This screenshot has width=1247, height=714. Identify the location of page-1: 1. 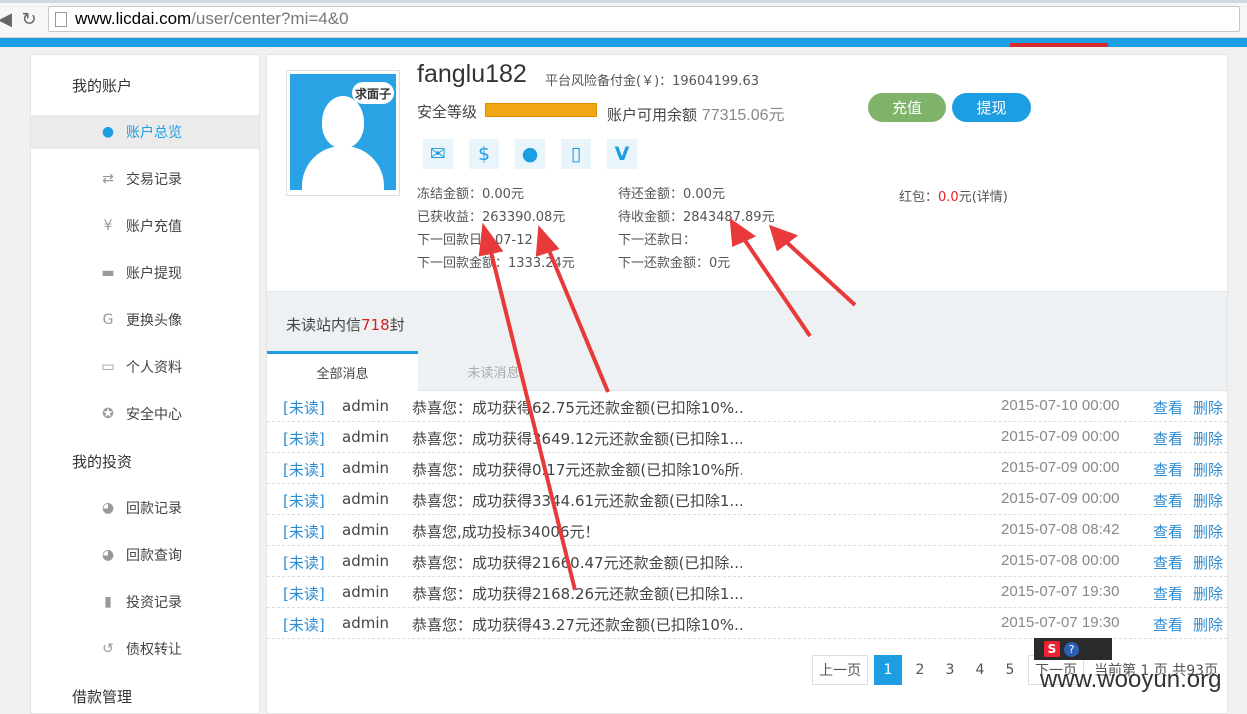
(888, 670).